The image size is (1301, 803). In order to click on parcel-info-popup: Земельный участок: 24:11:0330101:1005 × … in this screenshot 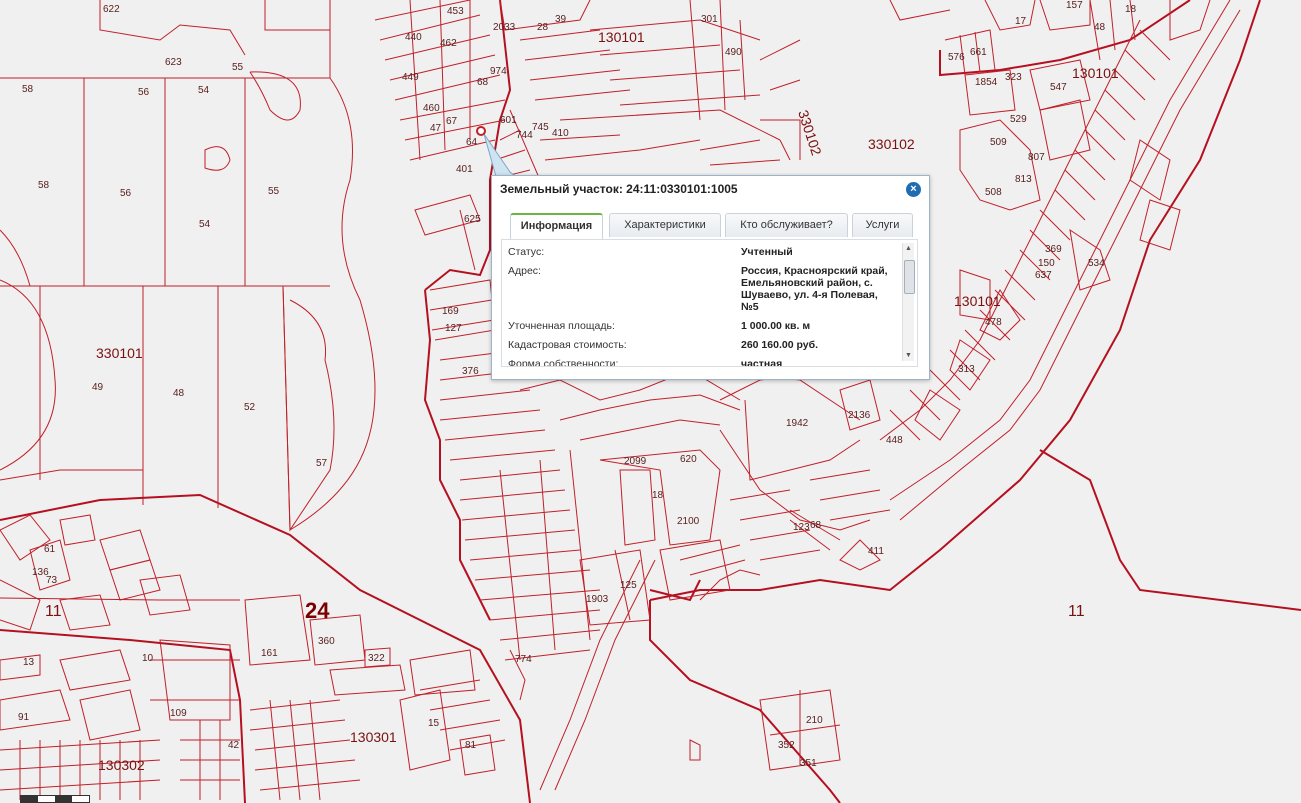, I will do `click(710, 277)`.